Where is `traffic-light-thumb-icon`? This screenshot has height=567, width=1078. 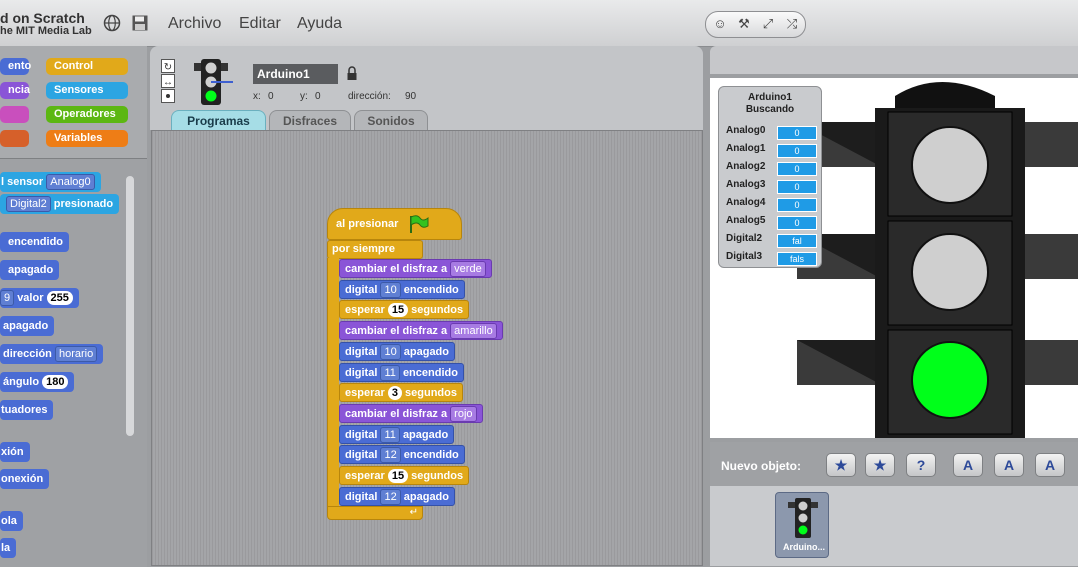
traffic-light-thumb-icon is located at coordinates (803, 518).